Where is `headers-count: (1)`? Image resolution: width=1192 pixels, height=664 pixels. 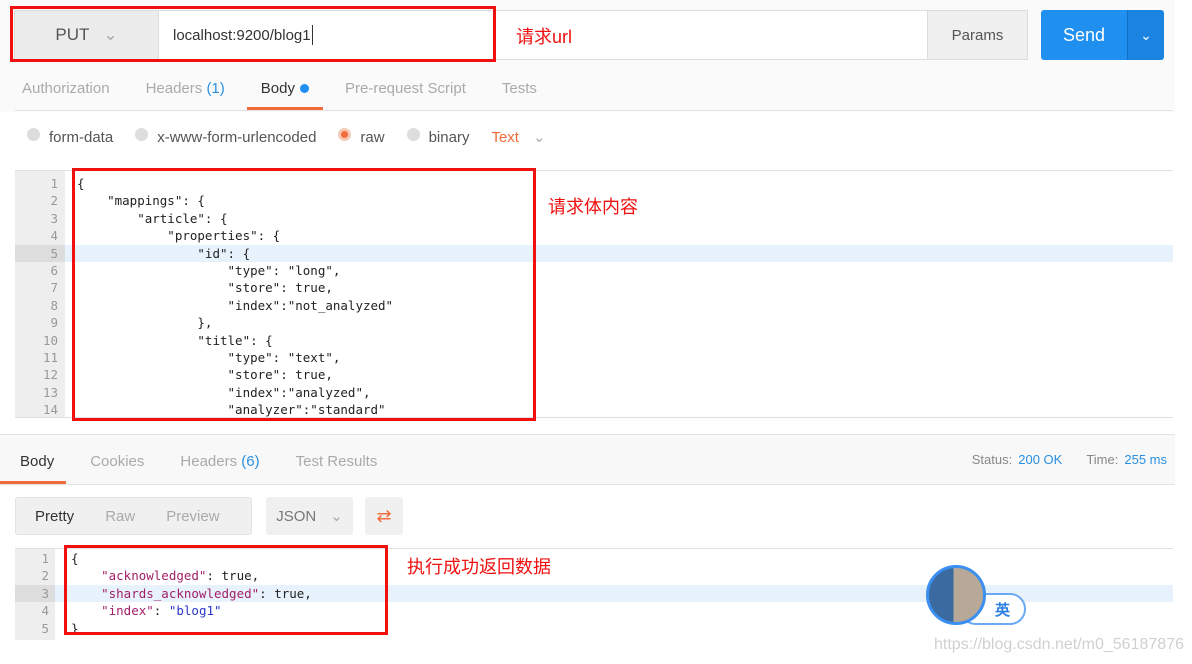 headers-count: (1) is located at coordinates (215, 88).